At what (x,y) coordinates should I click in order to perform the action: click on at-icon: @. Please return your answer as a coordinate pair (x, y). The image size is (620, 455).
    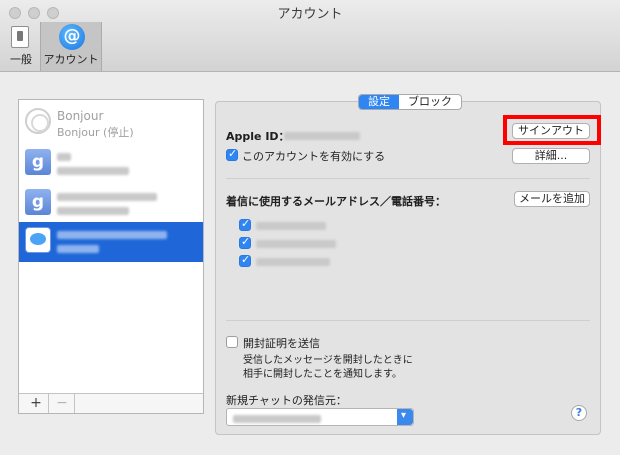
    Looking at the image, I should click on (72, 37).